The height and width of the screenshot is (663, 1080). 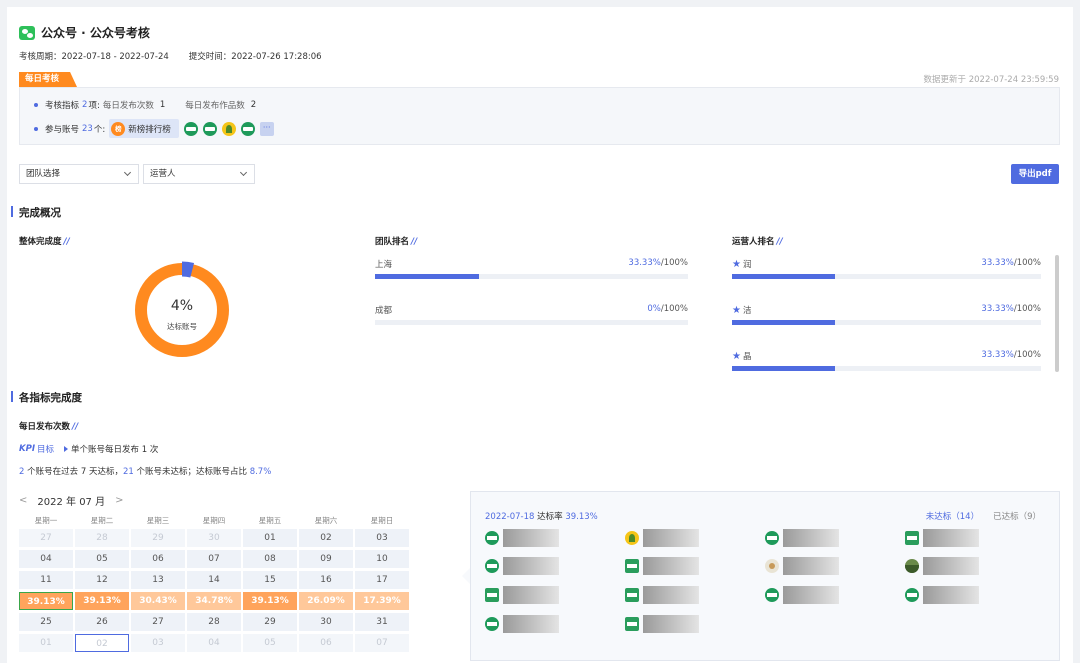 What do you see at coordinates (46, 622) in the screenshot?
I see `calendar-day: 25` at bounding box center [46, 622].